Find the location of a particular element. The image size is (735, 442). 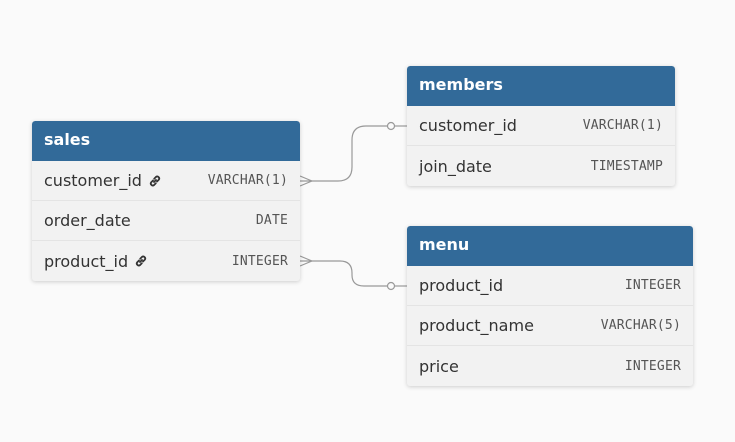

connector-sales-menu is located at coordinates (347, 273).